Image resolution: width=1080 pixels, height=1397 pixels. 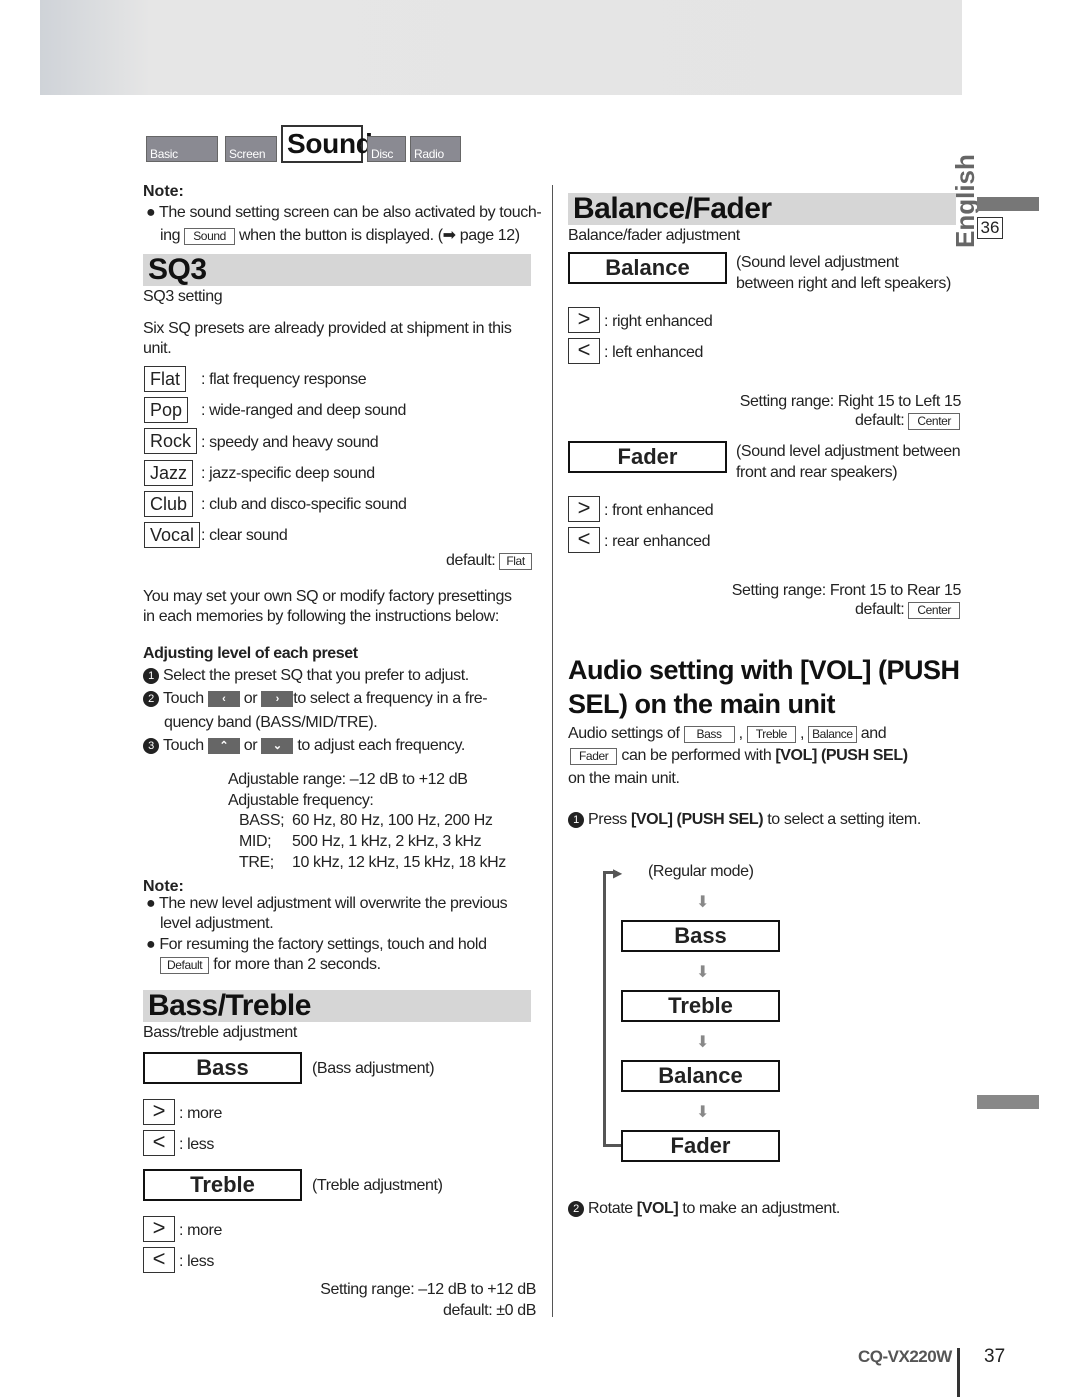 What do you see at coordinates (304, 746) in the screenshot?
I see `step-3: 3 Touch ⌃ or ⌄ to adjust each frequency.` at bounding box center [304, 746].